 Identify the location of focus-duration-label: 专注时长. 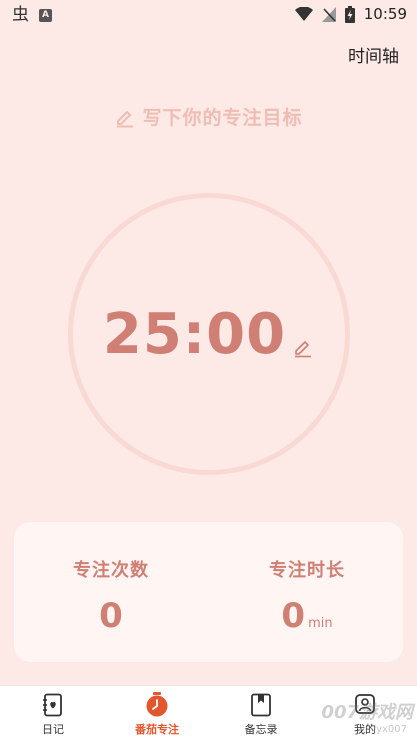
(307, 570).